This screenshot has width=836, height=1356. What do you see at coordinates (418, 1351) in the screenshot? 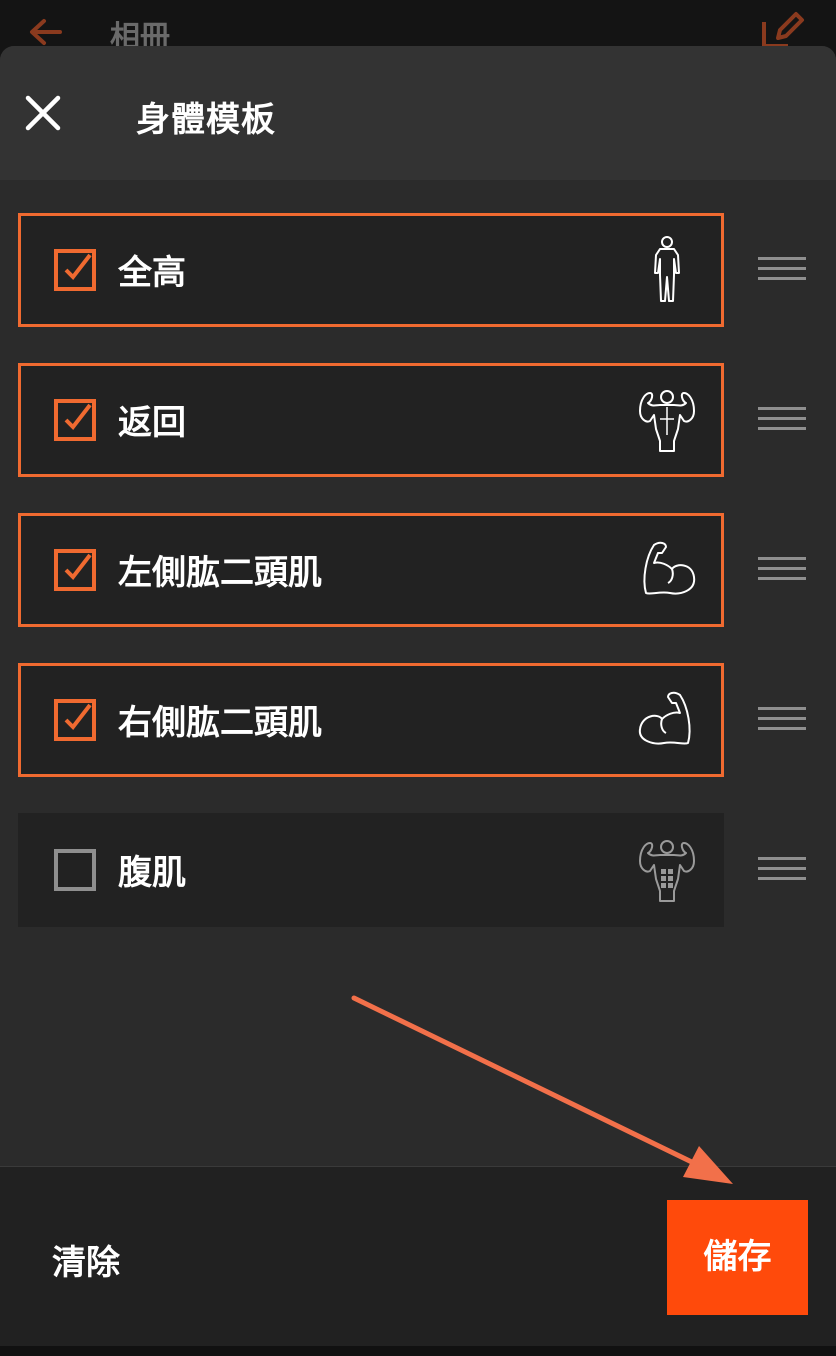
I see `system-nav-bar` at bounding box center [418, 1351].